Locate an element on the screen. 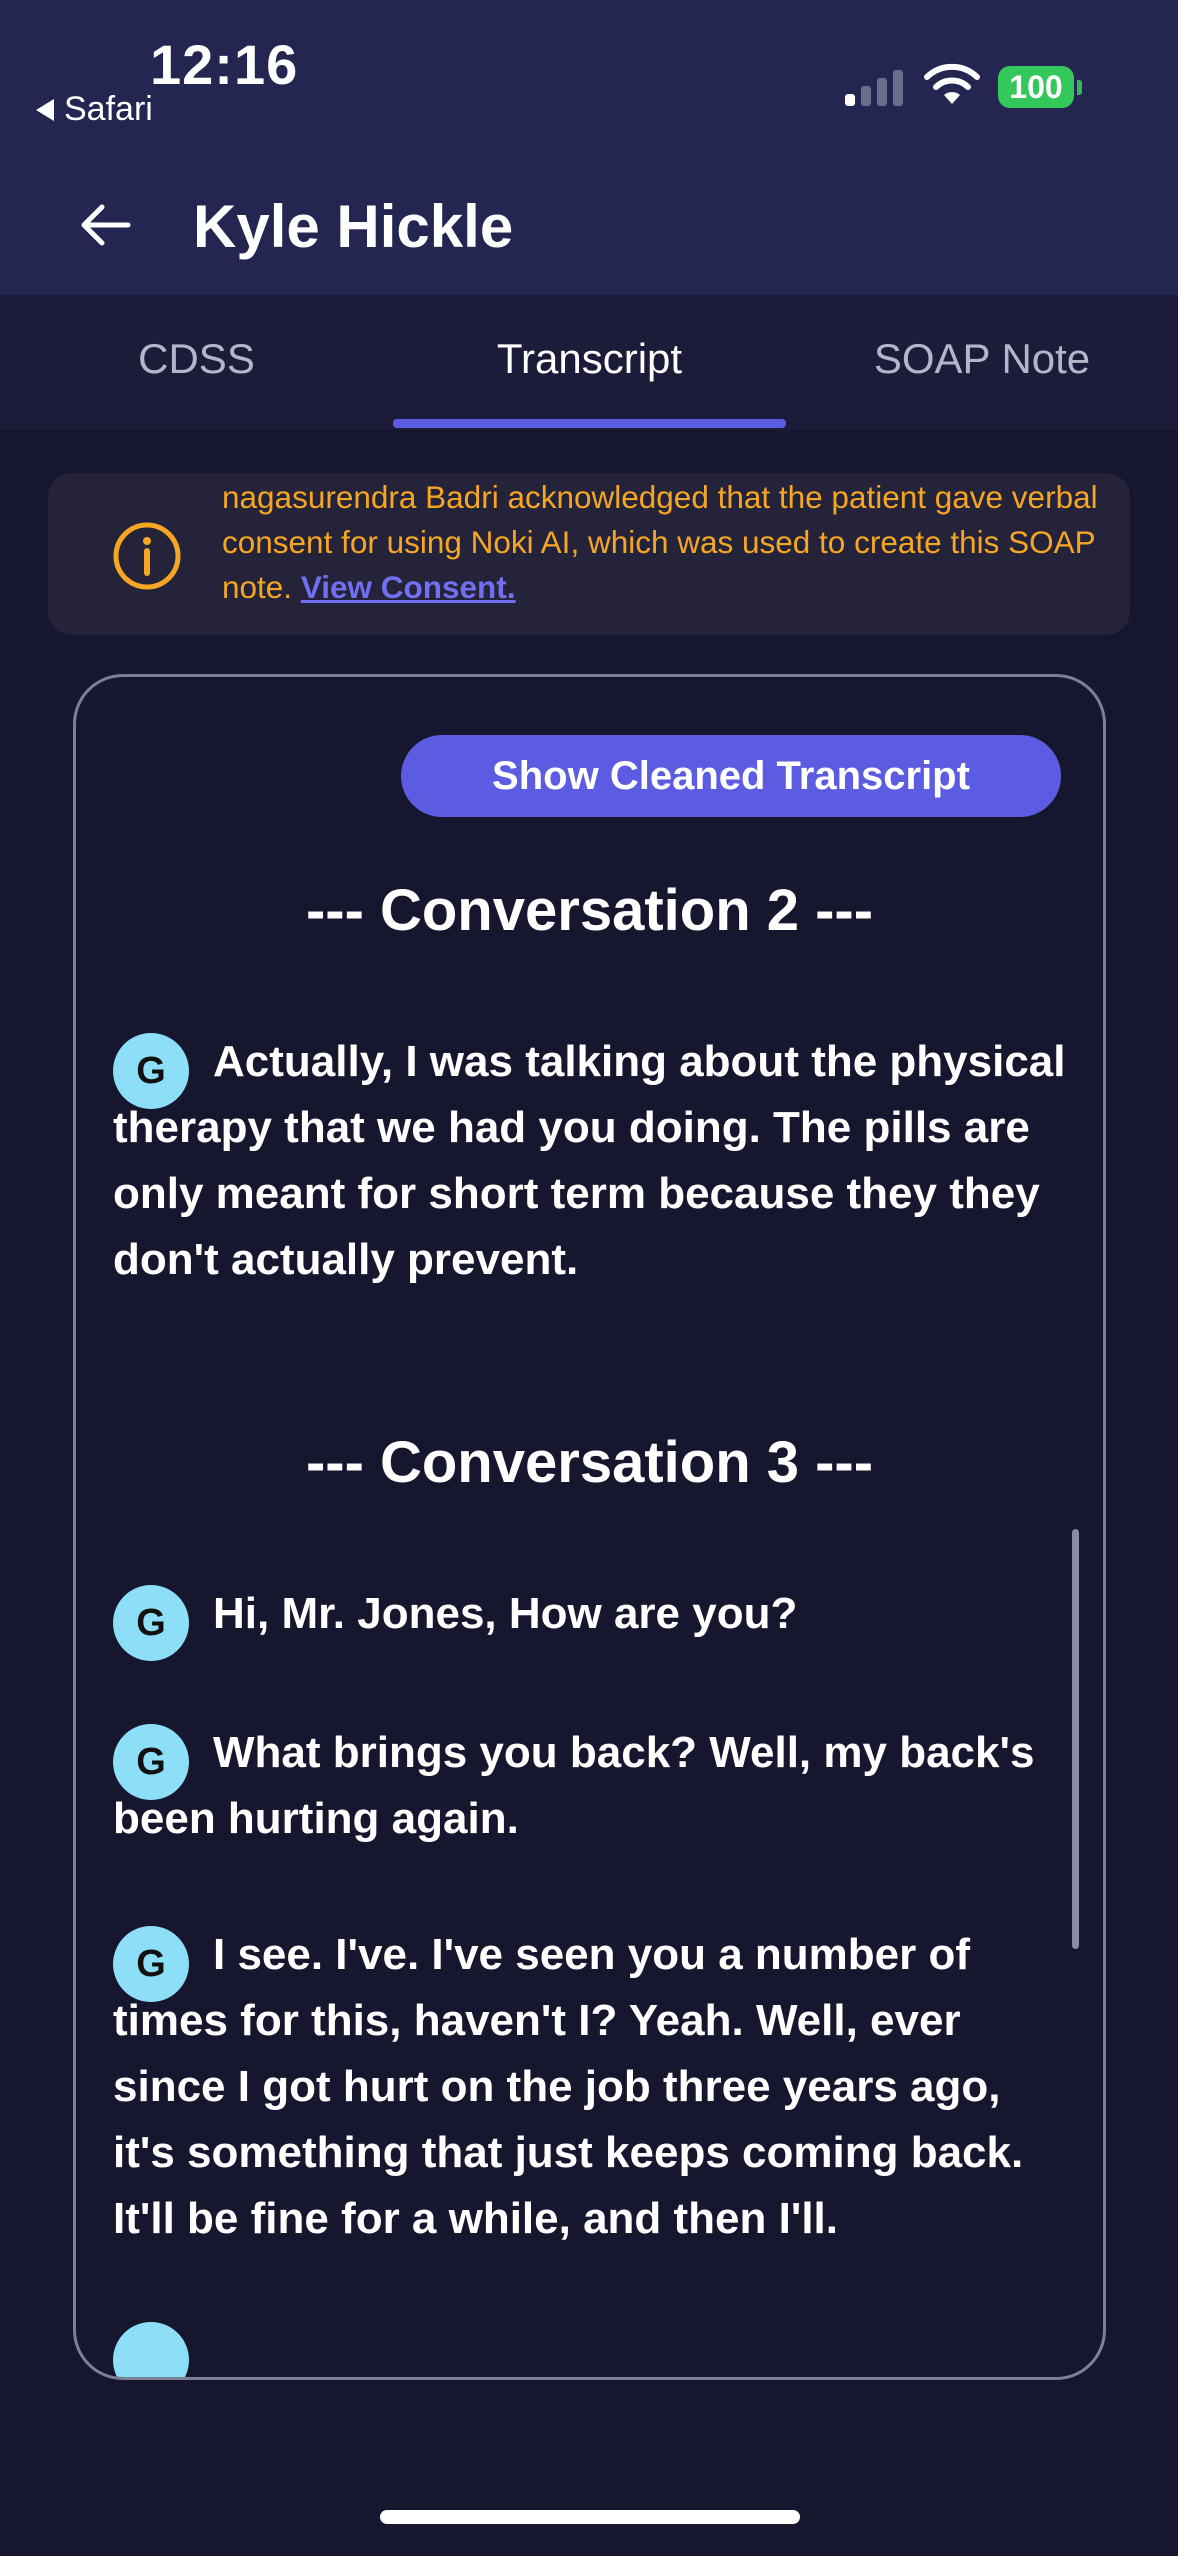 This screenshot has height=2556, width=1178. message-text: Hi, Mr. Jones, How are you? is located at coordinates (505, 1613).